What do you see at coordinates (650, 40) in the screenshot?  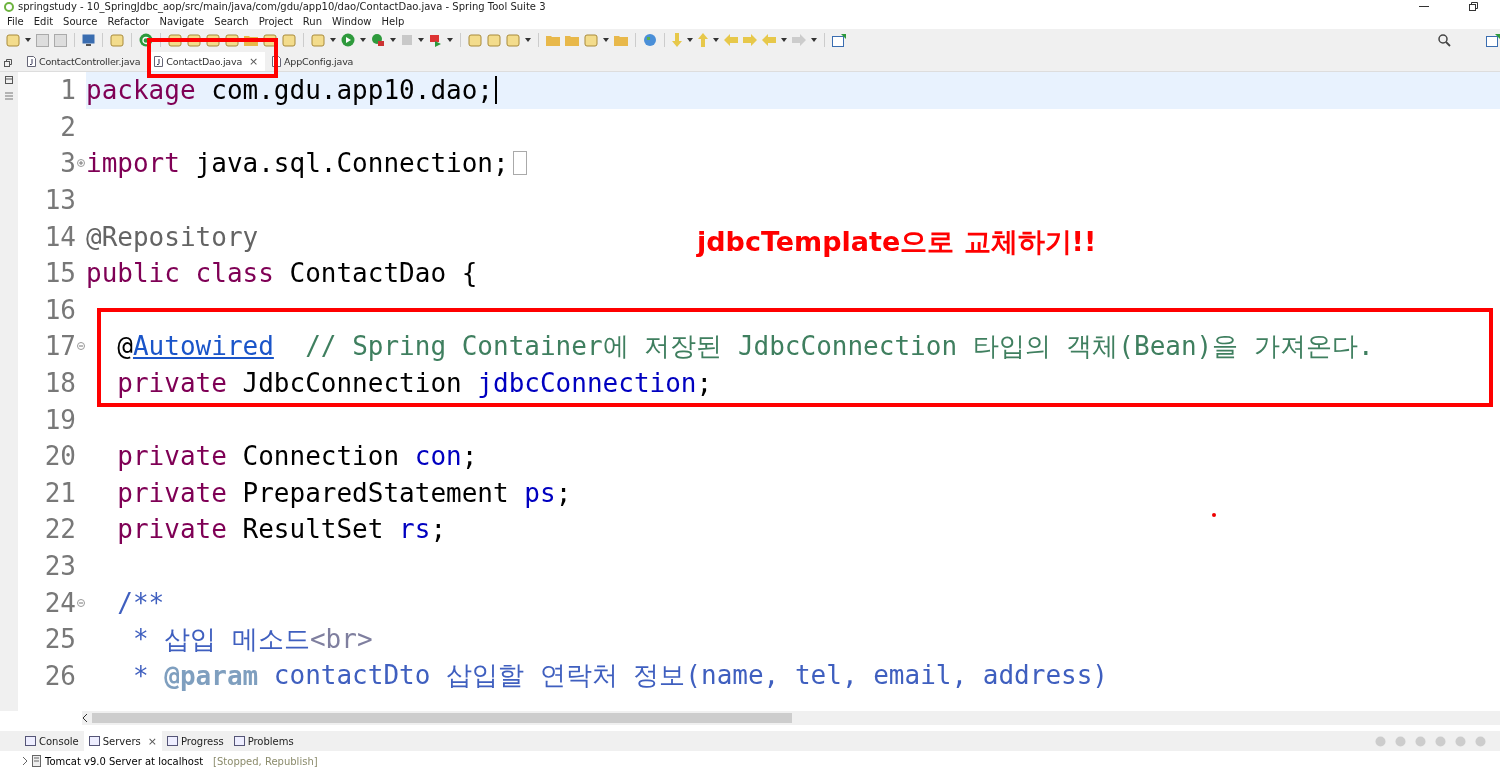 I see `globe-icon` at bounding box center [650, 40].